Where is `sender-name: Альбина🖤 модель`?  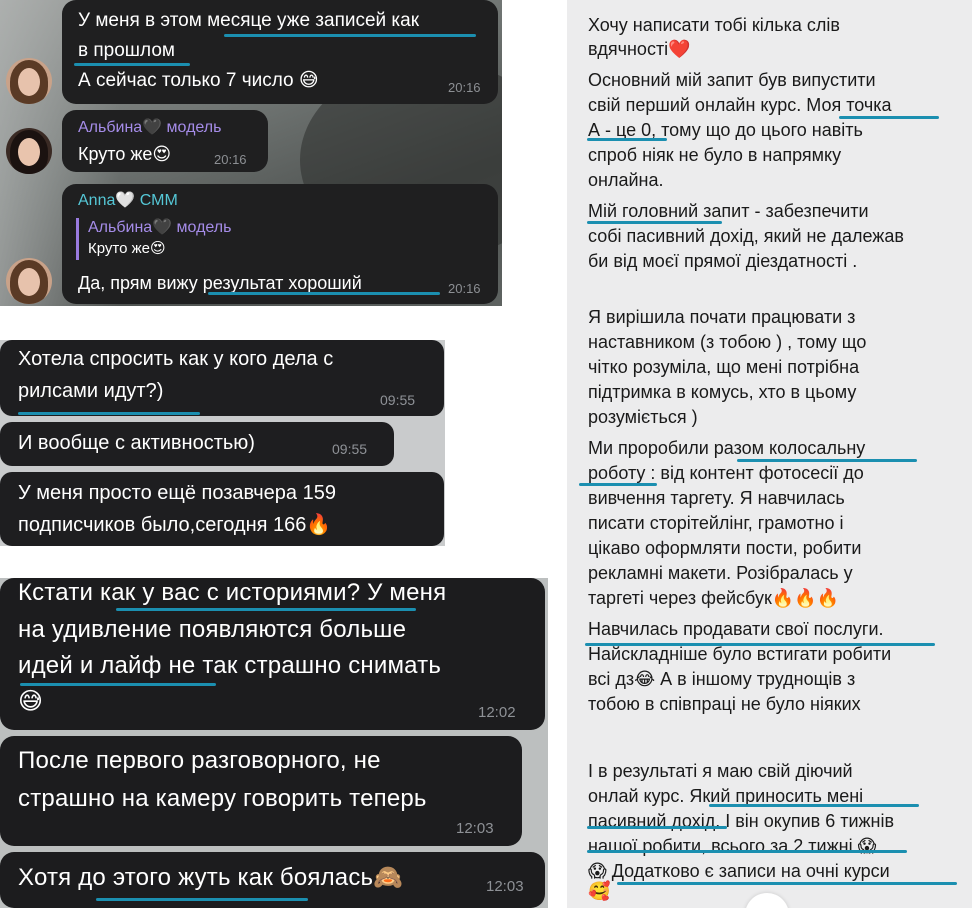
sender-name: Альбина🖤 модель is located at coordinates (149, 128).